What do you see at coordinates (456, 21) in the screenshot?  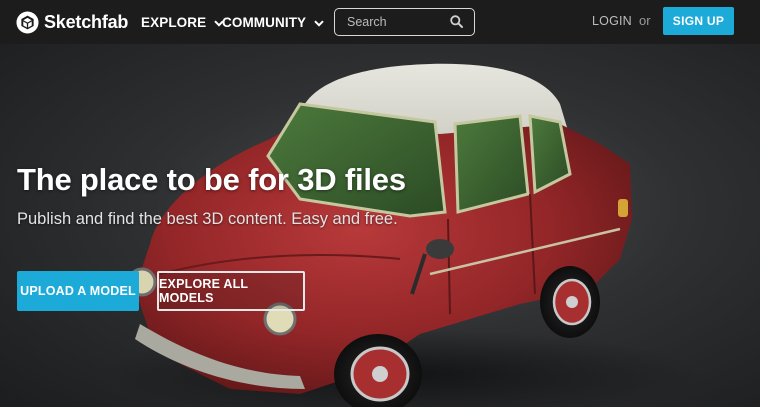 I see `search-icon` at bounding box center [456, 21].